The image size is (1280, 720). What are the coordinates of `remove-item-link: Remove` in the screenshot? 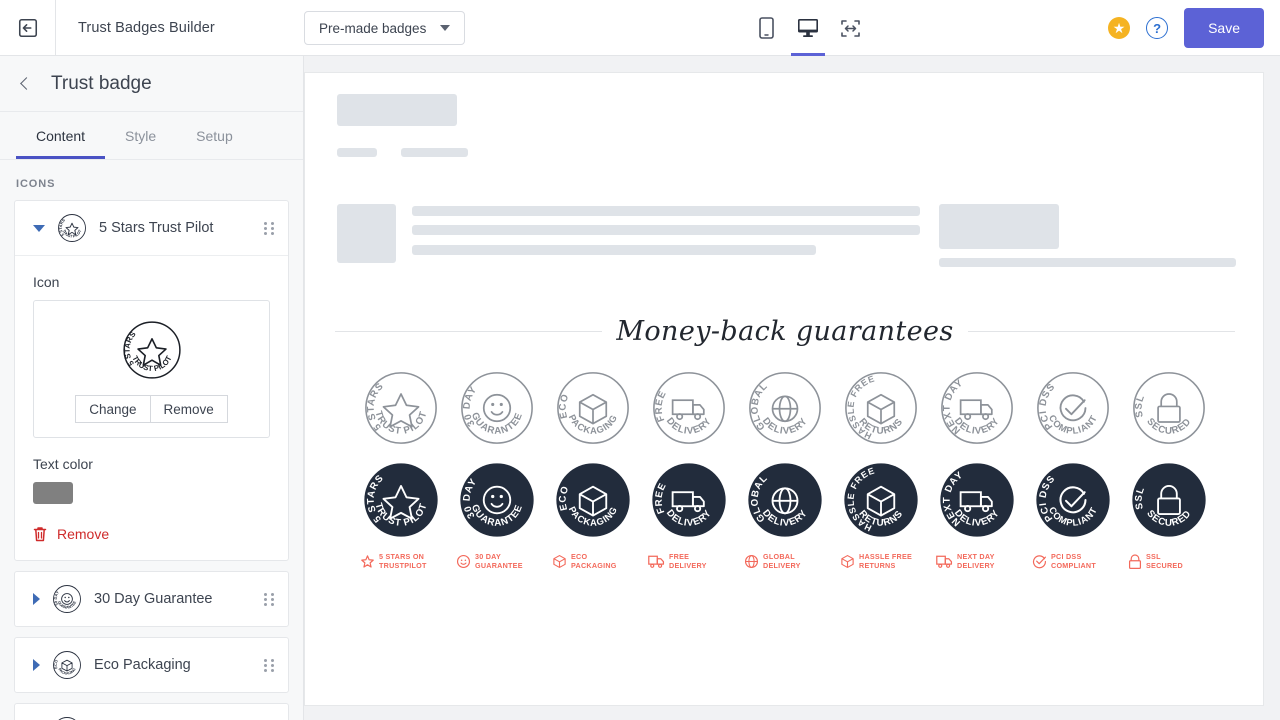 It's located at (151, 534).